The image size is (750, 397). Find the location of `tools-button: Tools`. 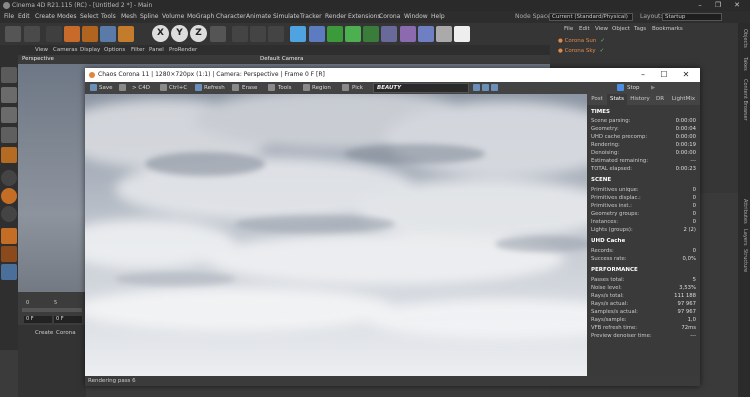

tools-button: Tools is located at coordinates (285, 88).